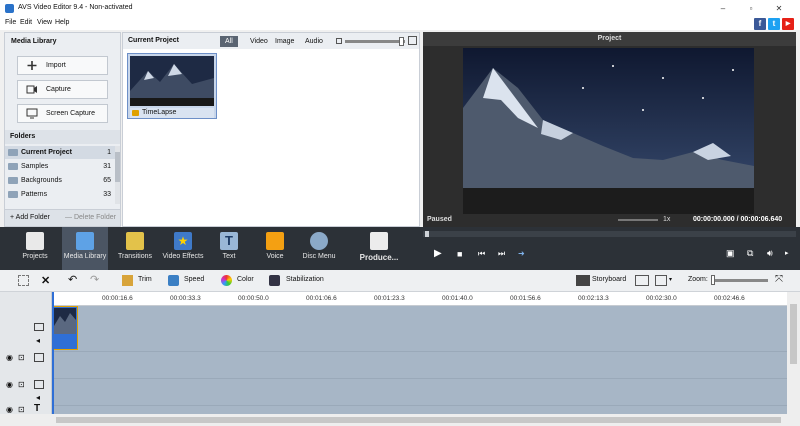  What do you see at coordinates (609, 234) in the screenshot?
I see `seek-bar` at bounding box center [609, 234].